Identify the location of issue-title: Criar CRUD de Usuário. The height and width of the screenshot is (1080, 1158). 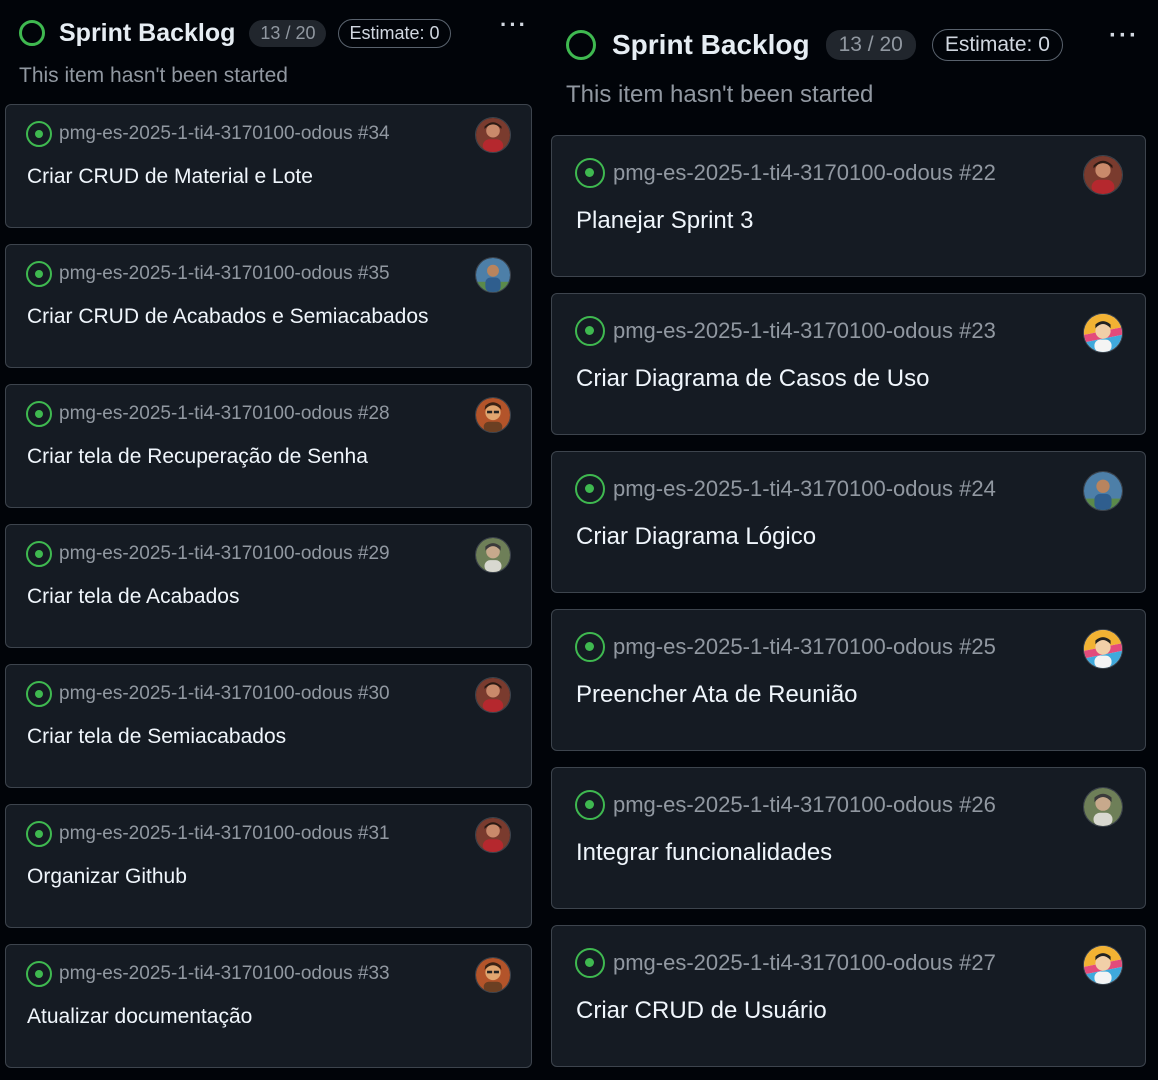
(701, 1011).